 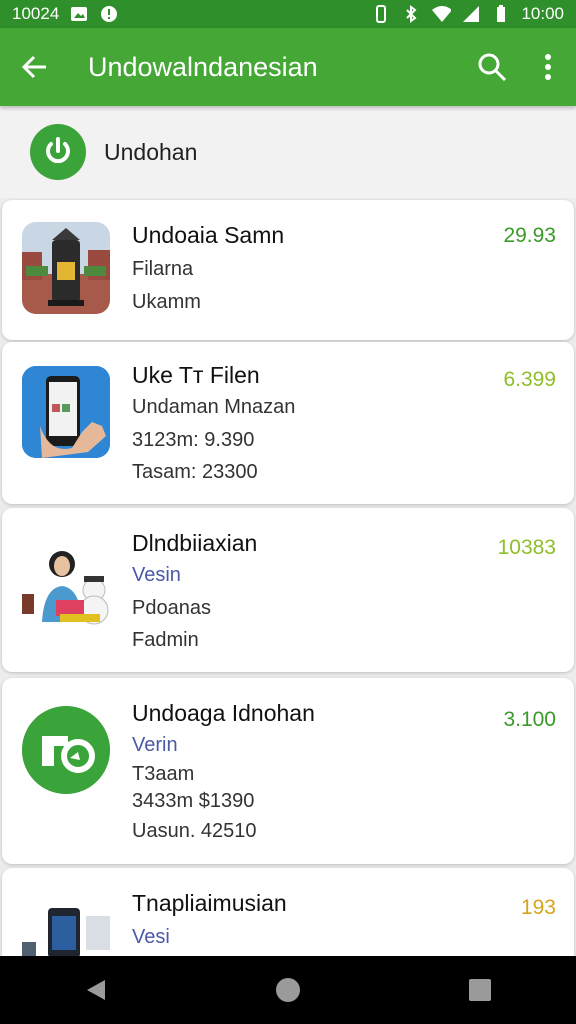 I want to click on item-title: Dlndbiiaxian, so click(x=195, y=543).